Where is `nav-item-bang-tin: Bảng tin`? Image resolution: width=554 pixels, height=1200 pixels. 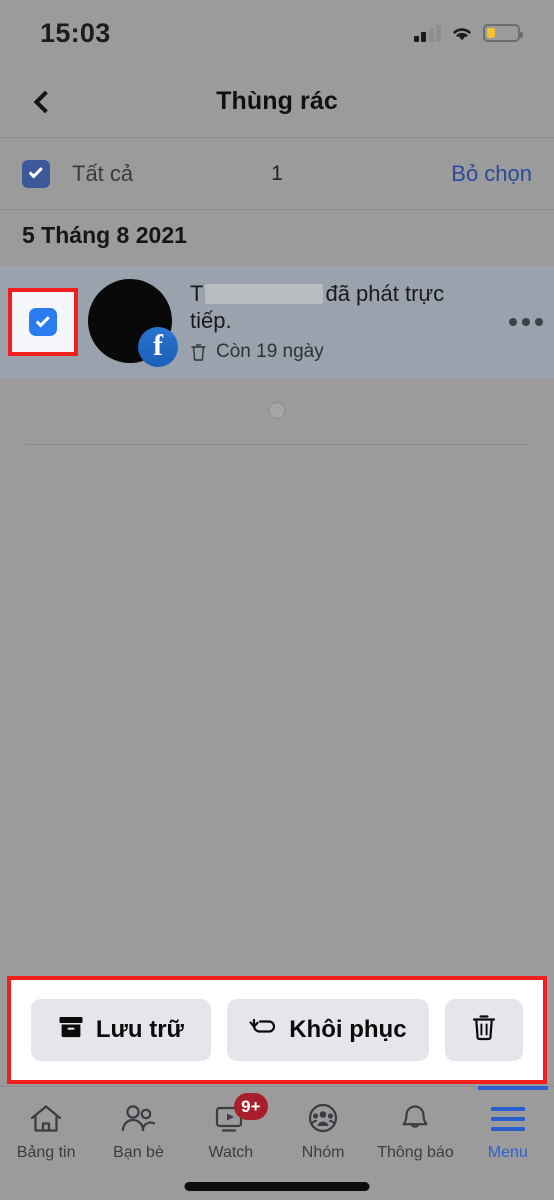
nav-item-bang-tin: Bảng tin is located at coordinates (46, 1131).